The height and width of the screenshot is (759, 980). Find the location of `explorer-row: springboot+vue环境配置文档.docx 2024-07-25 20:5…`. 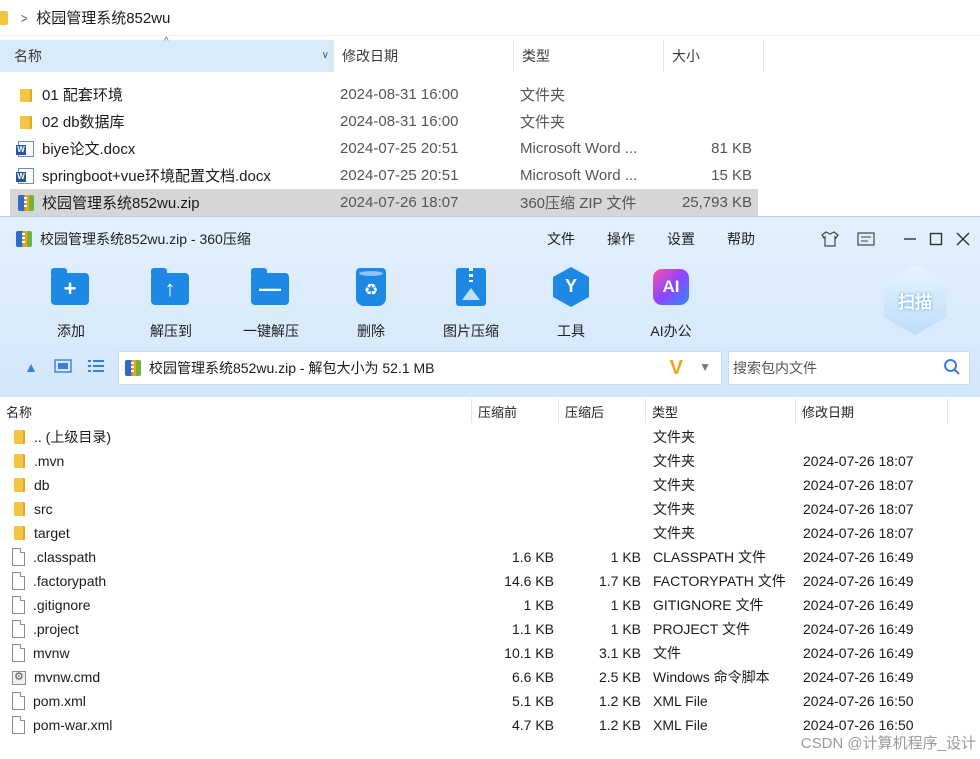

explorer-row: springboot+vue环境配置文档.docx 2024-07-25 20:5… is located at coordinates (384, 175).